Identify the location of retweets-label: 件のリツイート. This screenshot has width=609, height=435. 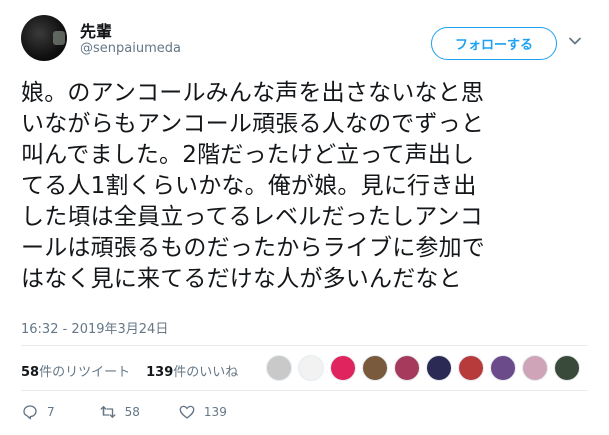
(85, 372).